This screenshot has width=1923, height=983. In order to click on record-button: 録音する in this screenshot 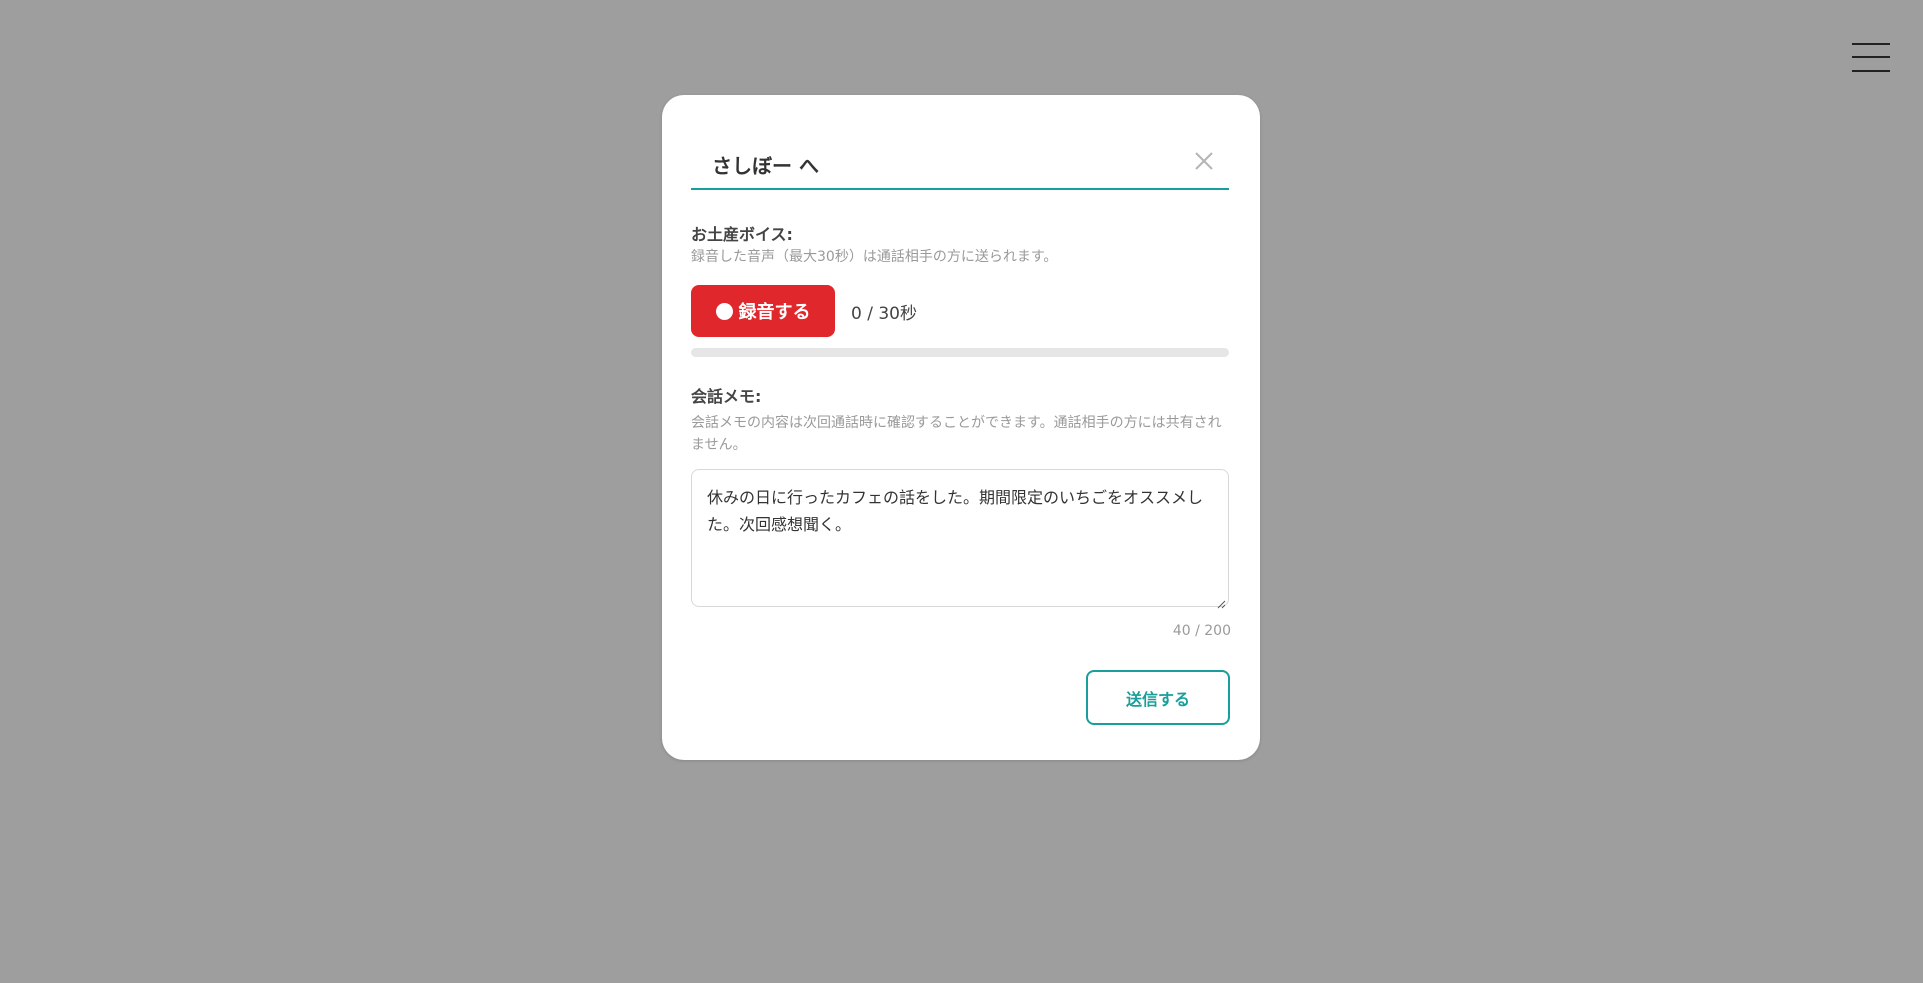, I will do `click(763, 311)`.